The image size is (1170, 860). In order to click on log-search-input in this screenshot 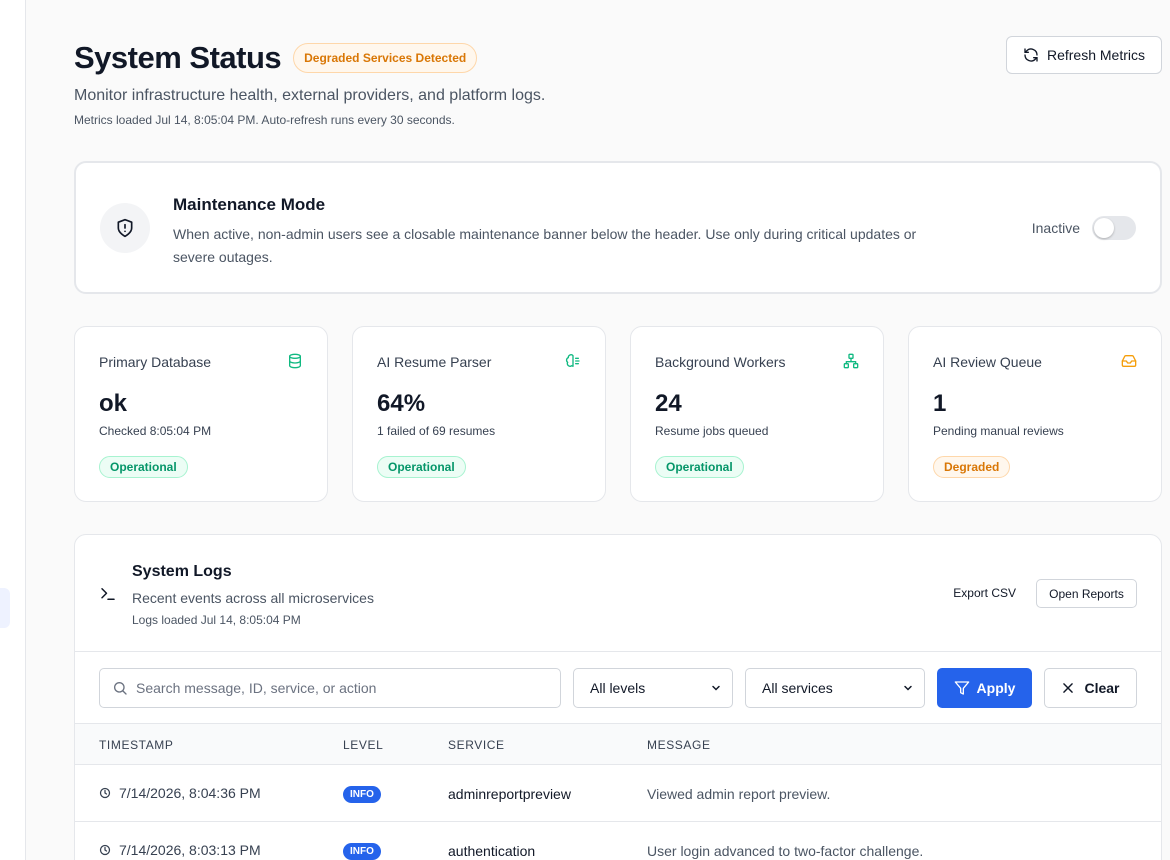, I will do `click(336, 688)`.